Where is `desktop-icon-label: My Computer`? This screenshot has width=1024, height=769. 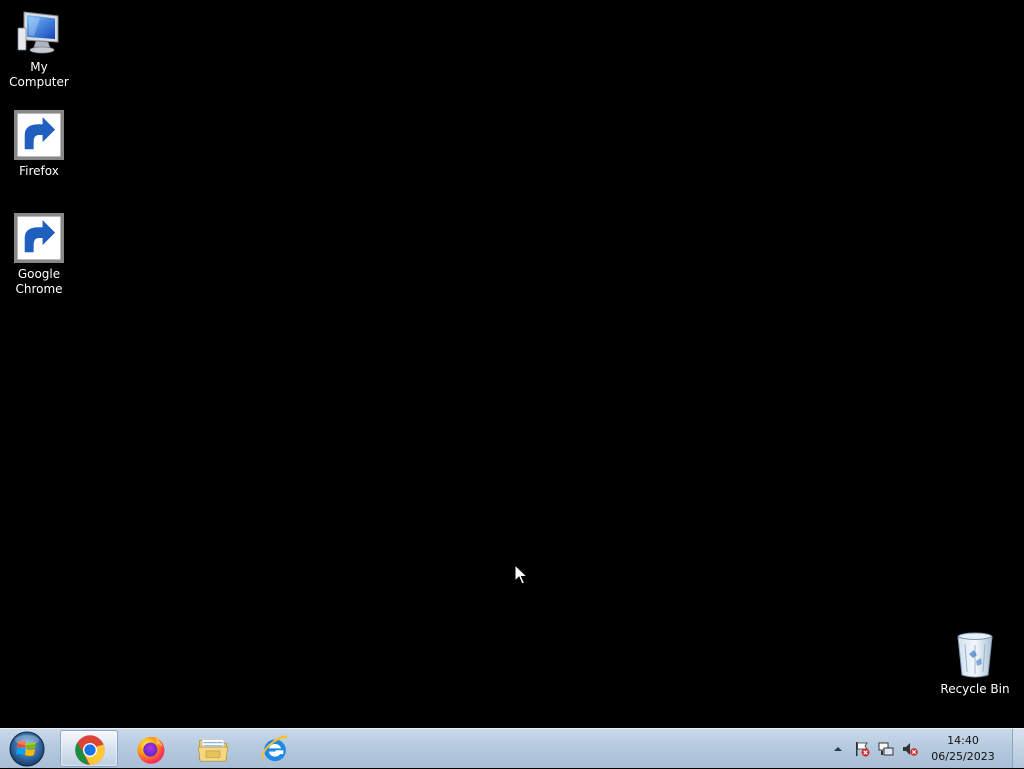 desktop-icon-label: My Computer is located at coordinates (39, 74).